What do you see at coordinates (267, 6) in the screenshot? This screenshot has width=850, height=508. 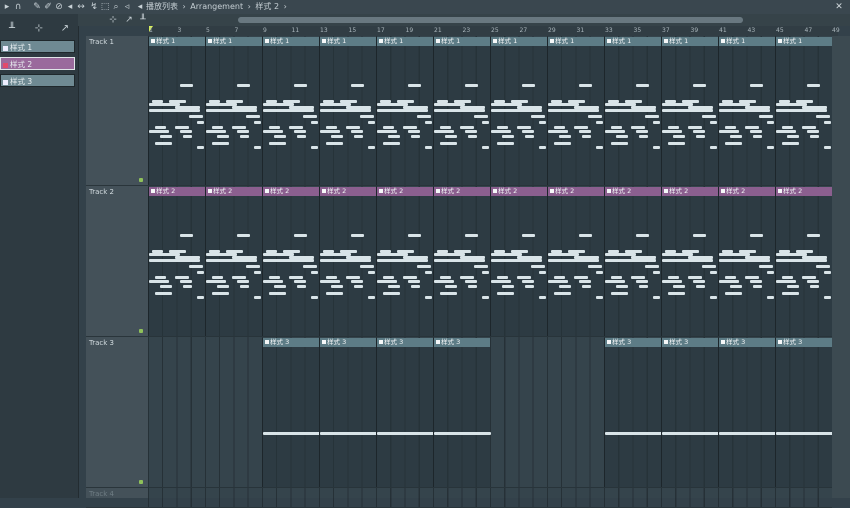 I see `breadcrumb-item-pattern: 样式 2` at bounding box center [267, 6].